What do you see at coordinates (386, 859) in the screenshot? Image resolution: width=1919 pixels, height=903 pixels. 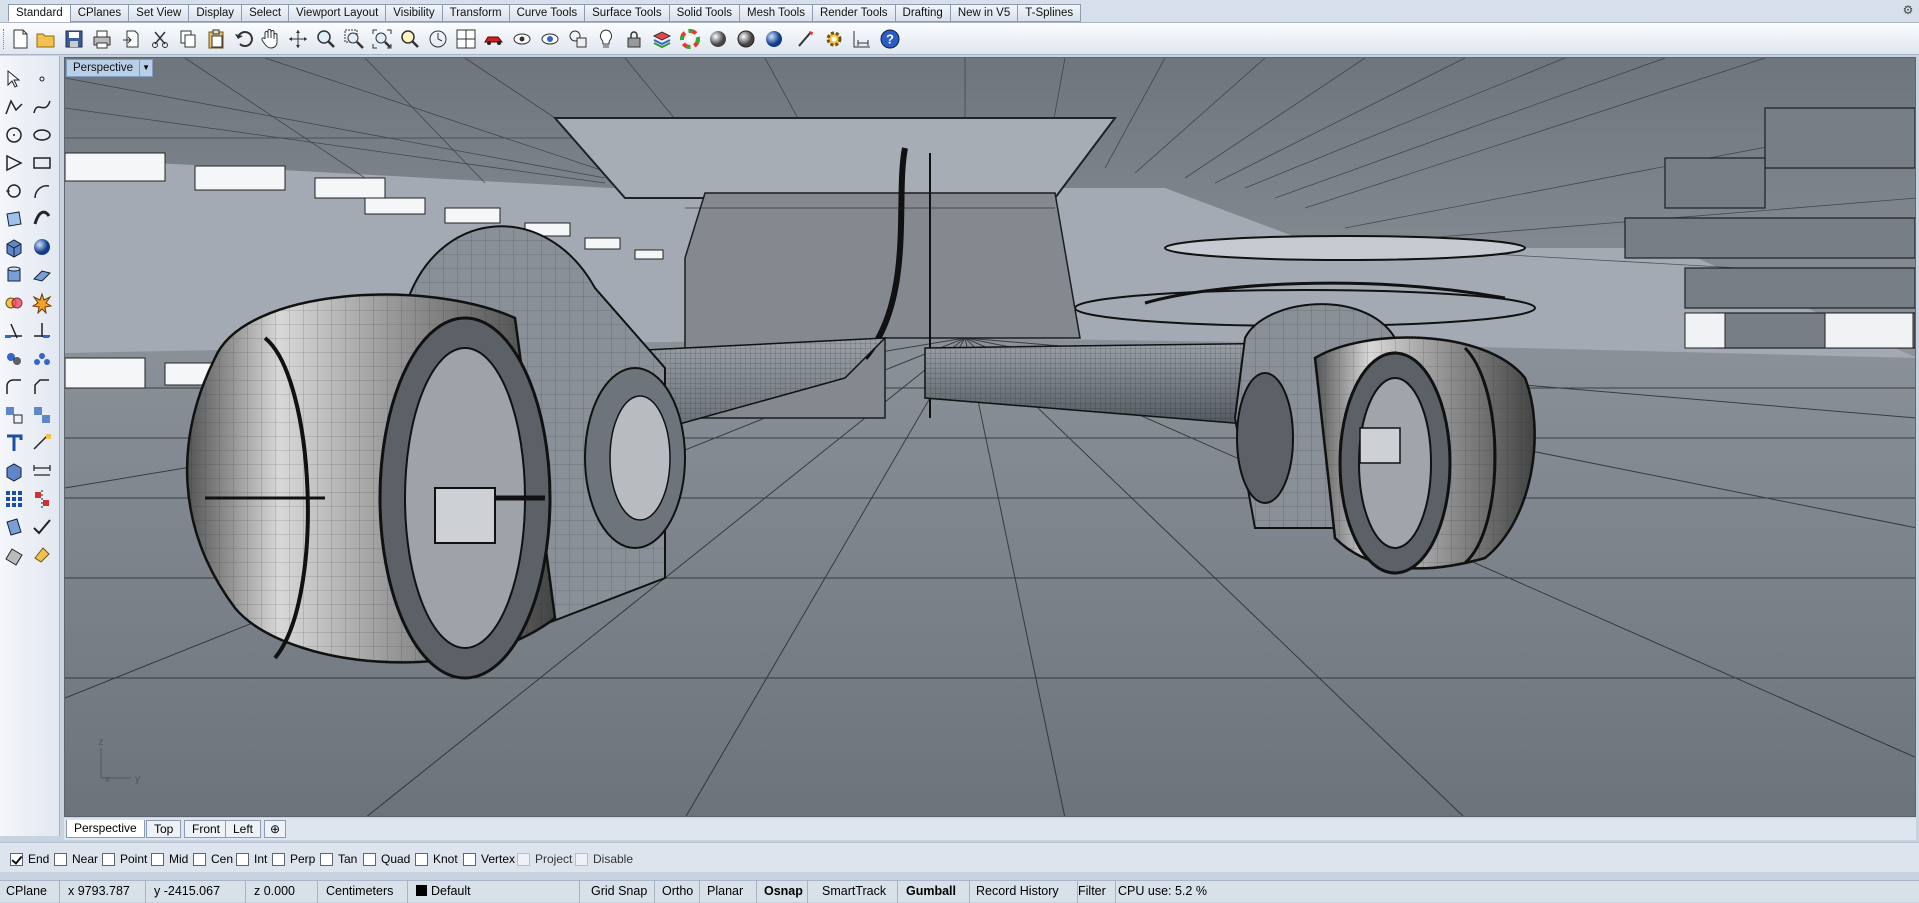 I see `osnap-quad: Quad` at bounding box center [386, 859].